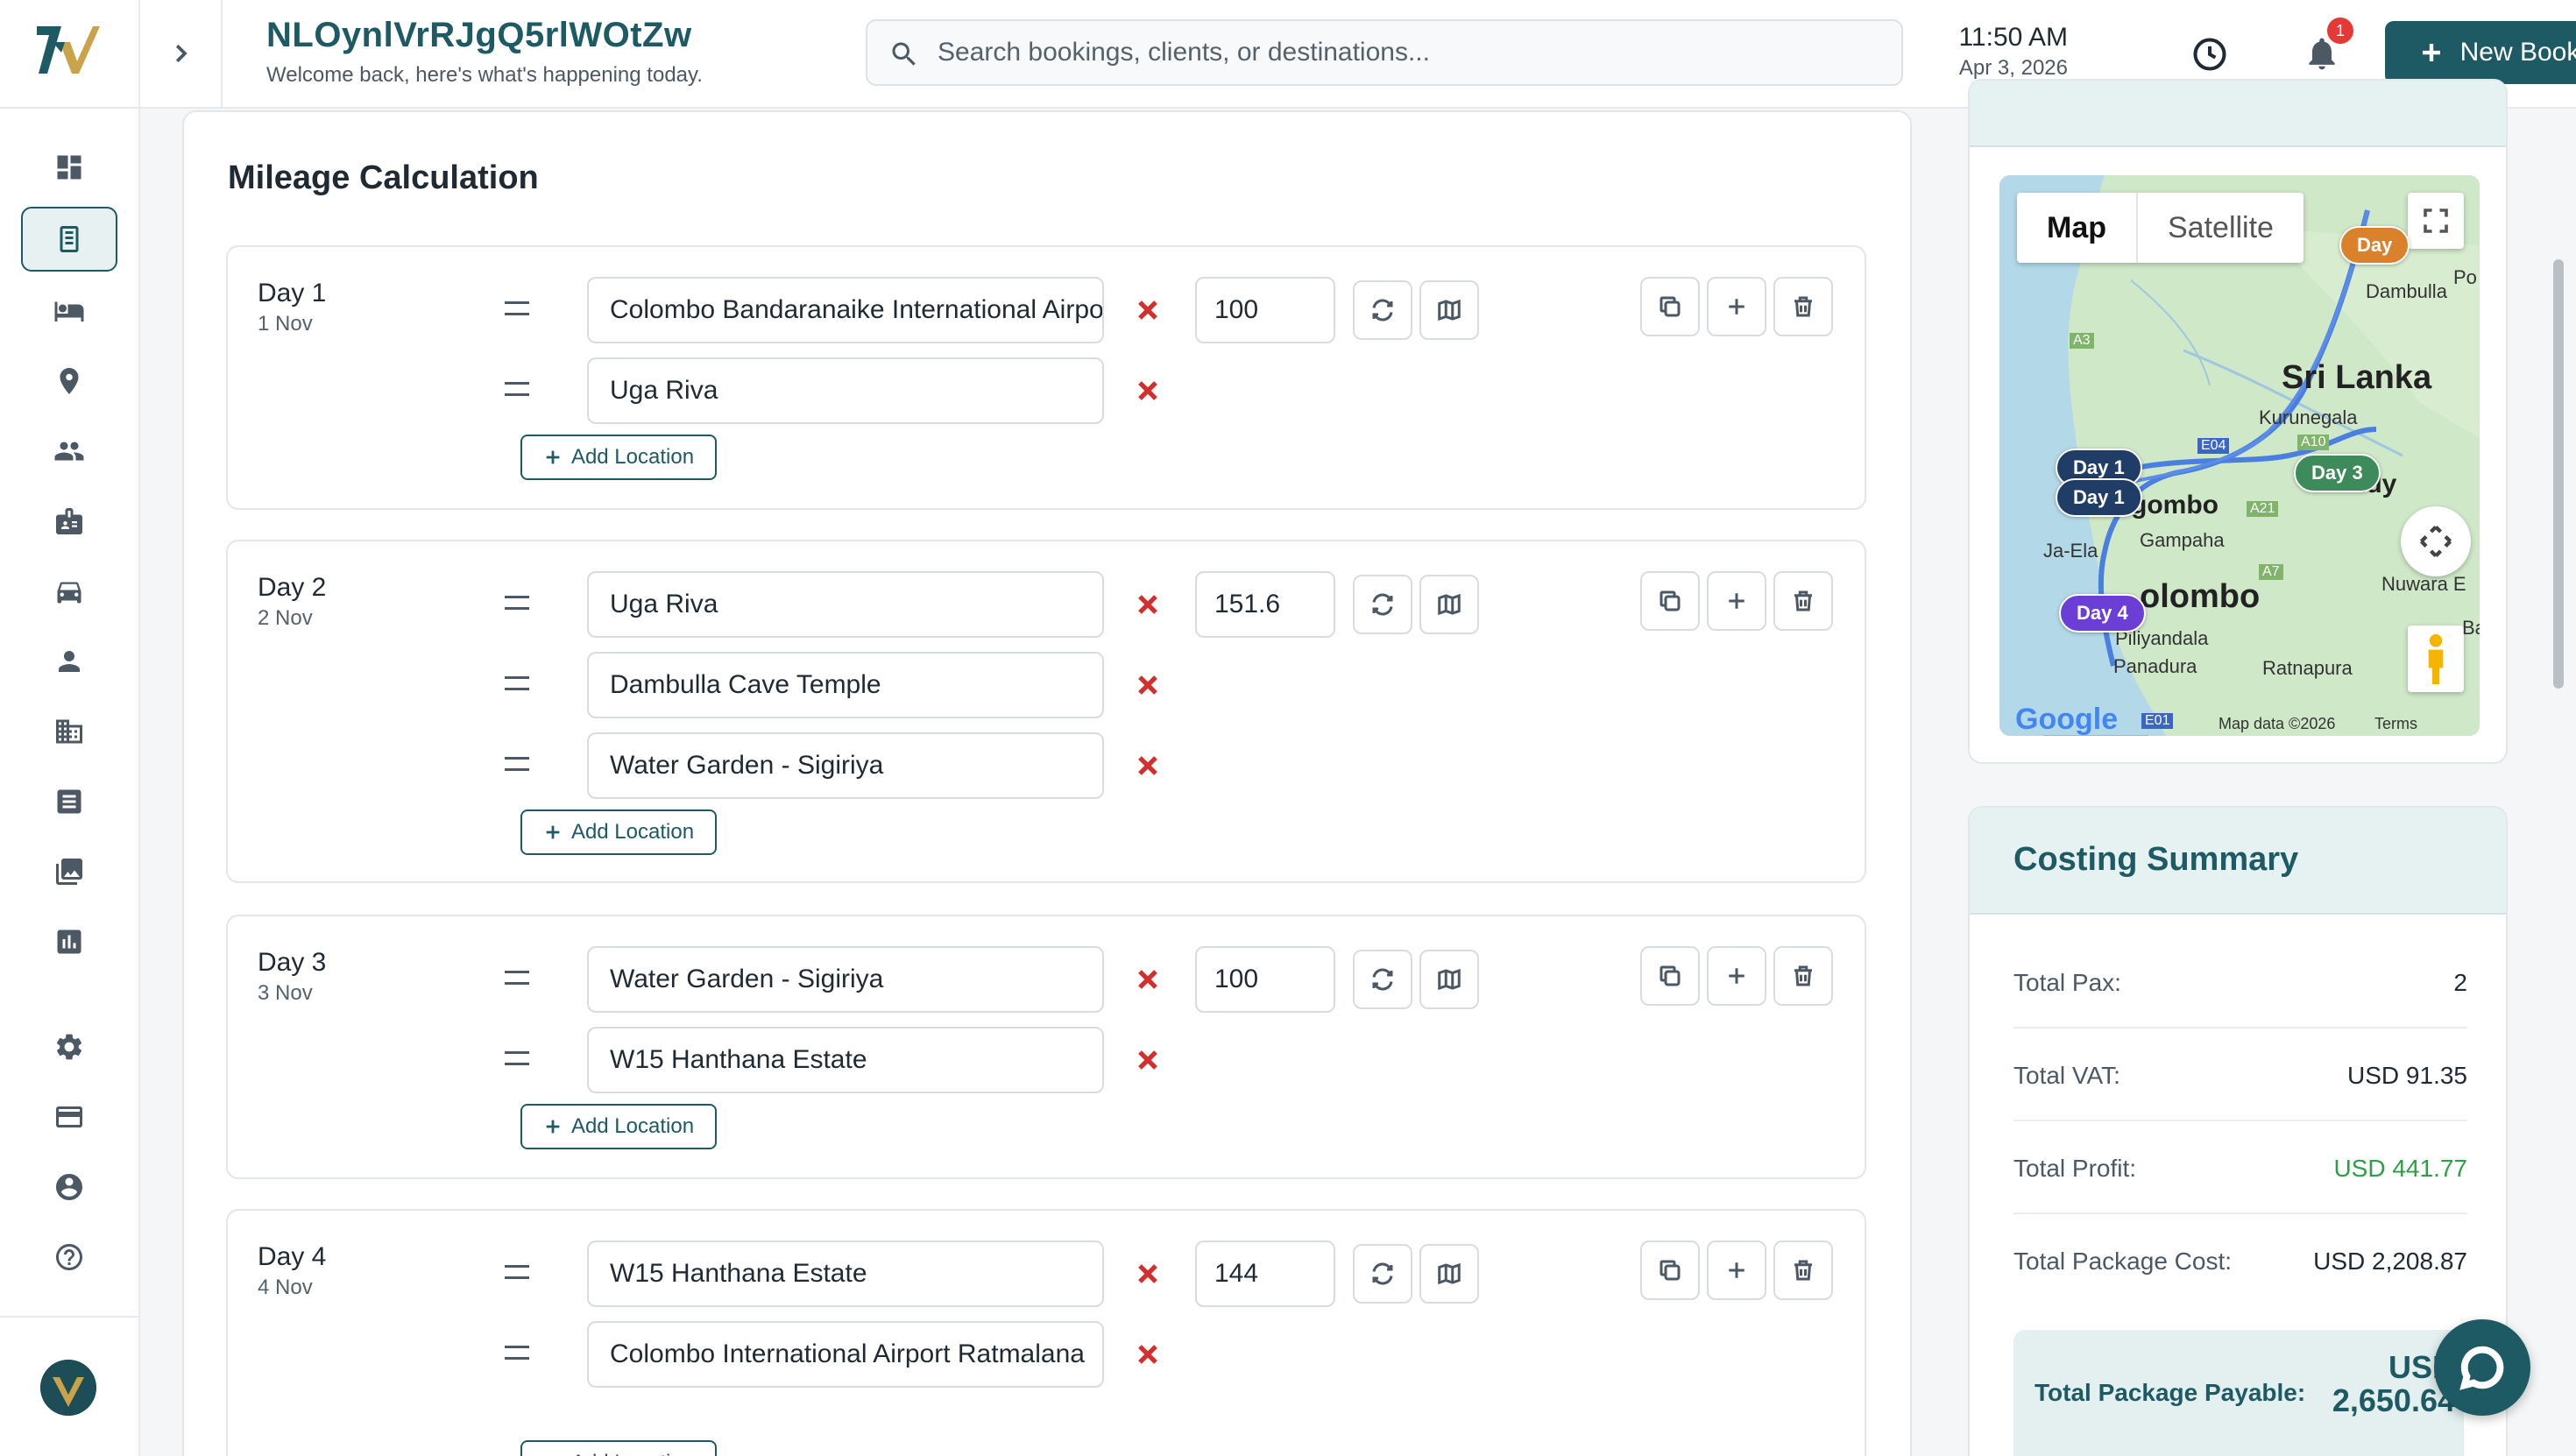  What do you see at coordinates (69, 871) in the screenshot?
I see `sidebar-item-gallery` at bounding box center [69, 871].